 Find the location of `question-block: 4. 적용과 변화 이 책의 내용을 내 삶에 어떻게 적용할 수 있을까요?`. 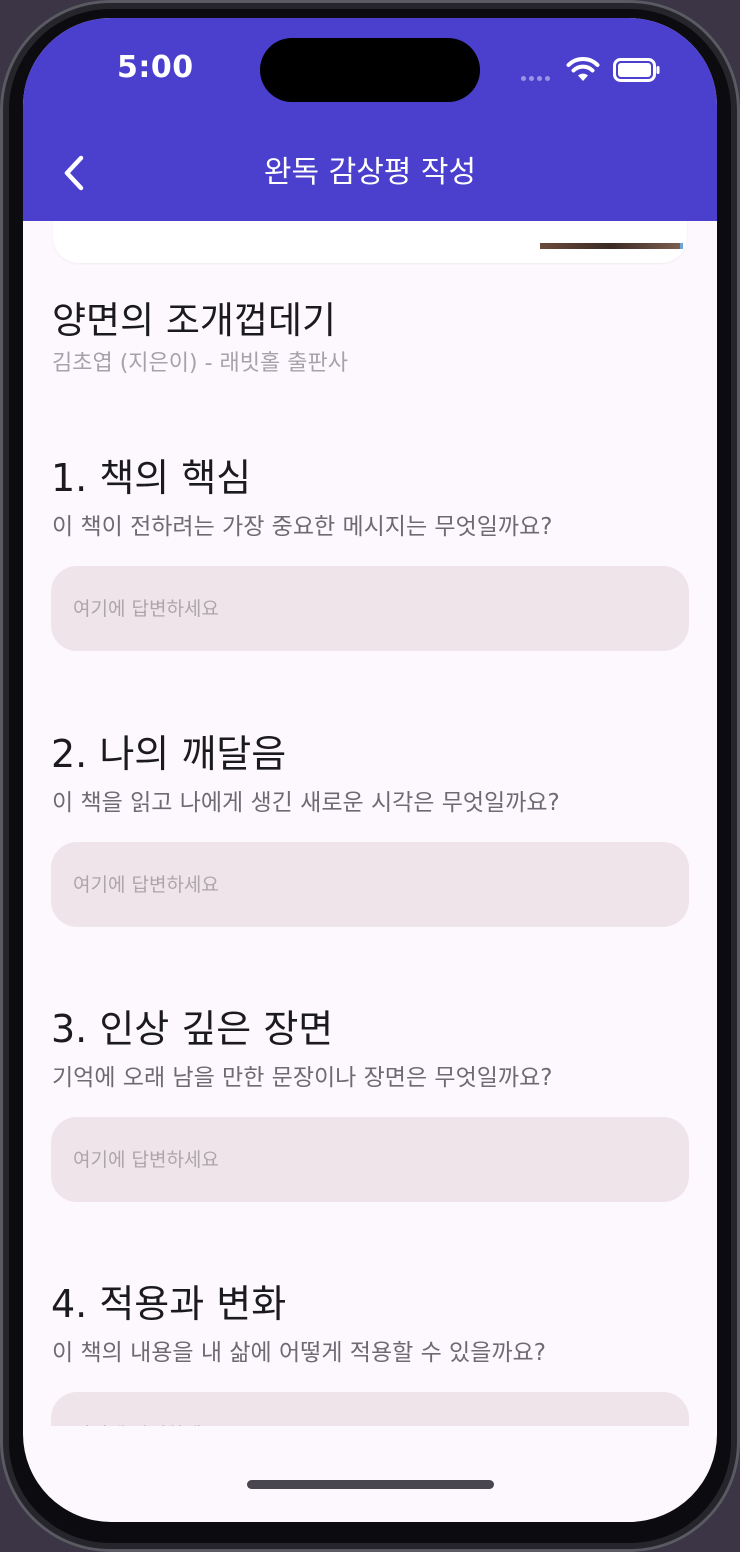

question-block: 4. 적용과 변화 이 책의 내용을 내 삶에 어떻게 적용할 수 있을까요? is located at coordinates (370, 1352).